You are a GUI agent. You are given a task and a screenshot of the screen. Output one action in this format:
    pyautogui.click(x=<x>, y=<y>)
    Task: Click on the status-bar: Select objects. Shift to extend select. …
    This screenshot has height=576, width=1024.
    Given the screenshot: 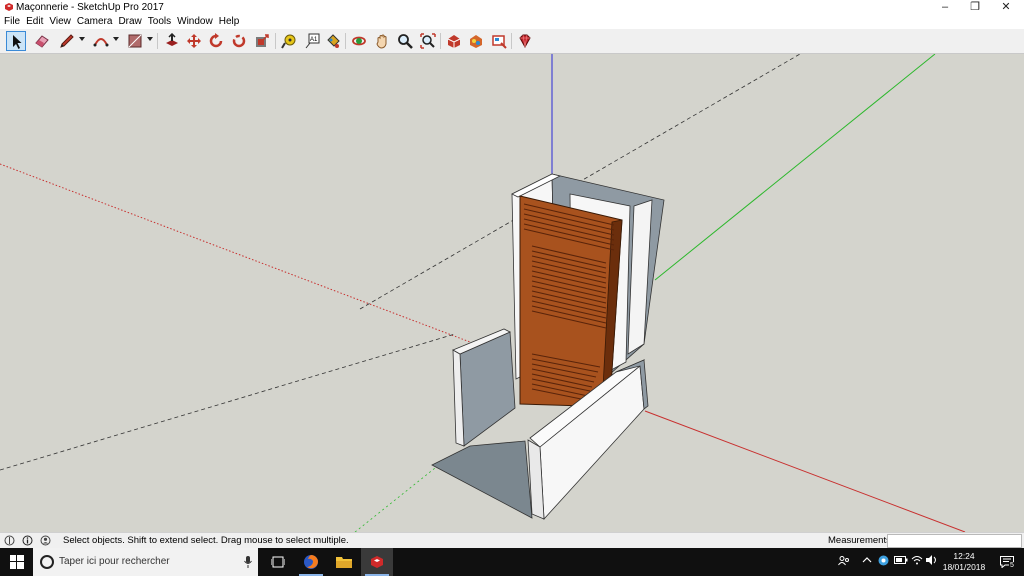 What is the action you would take?
    pyautogui.click(x=512, y=540)
    